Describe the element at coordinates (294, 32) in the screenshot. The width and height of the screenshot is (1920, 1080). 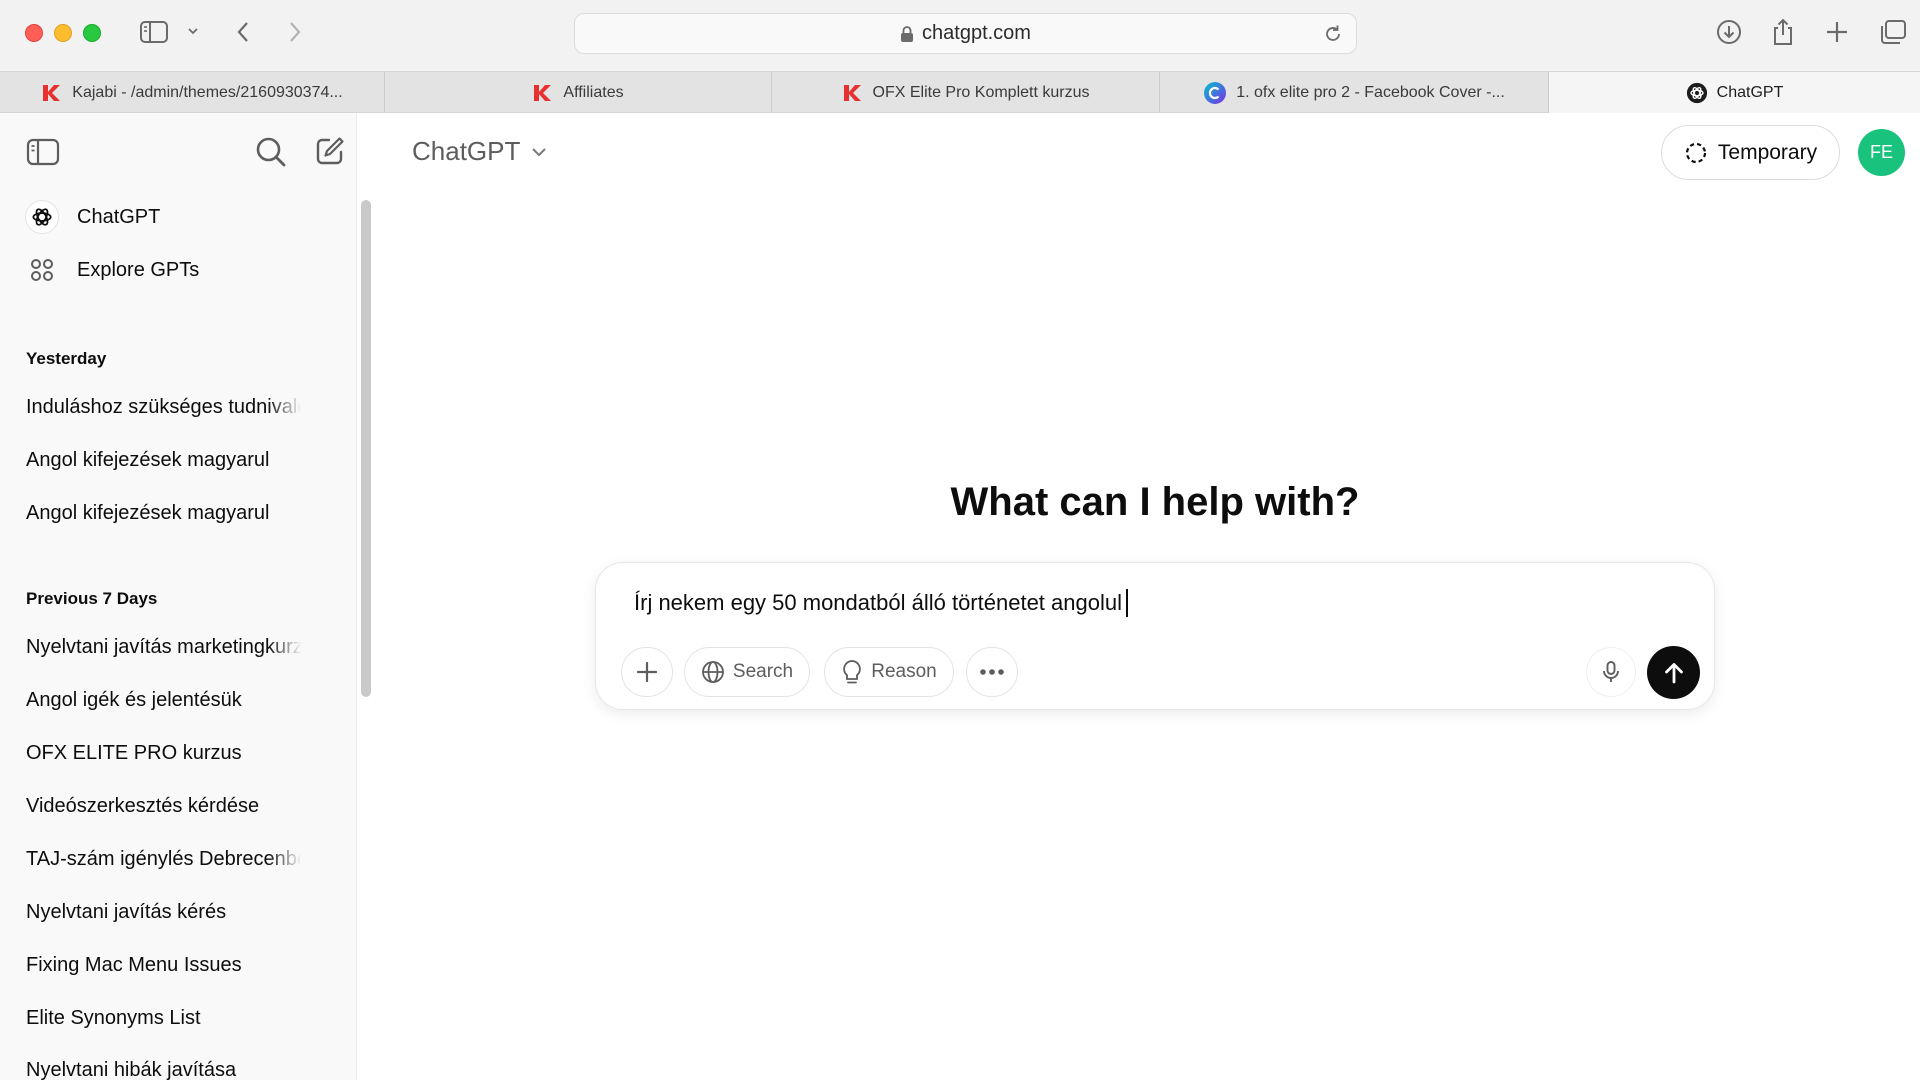
I see `forward-arrow-icon` at that location.